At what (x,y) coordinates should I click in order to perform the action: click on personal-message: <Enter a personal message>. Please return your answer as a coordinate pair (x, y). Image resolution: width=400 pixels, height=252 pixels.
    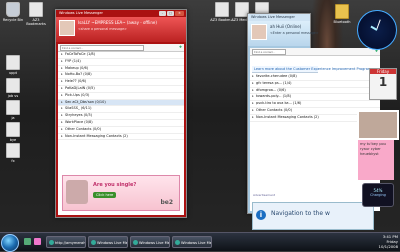
    Looking at the image, I should click on (294, 33).